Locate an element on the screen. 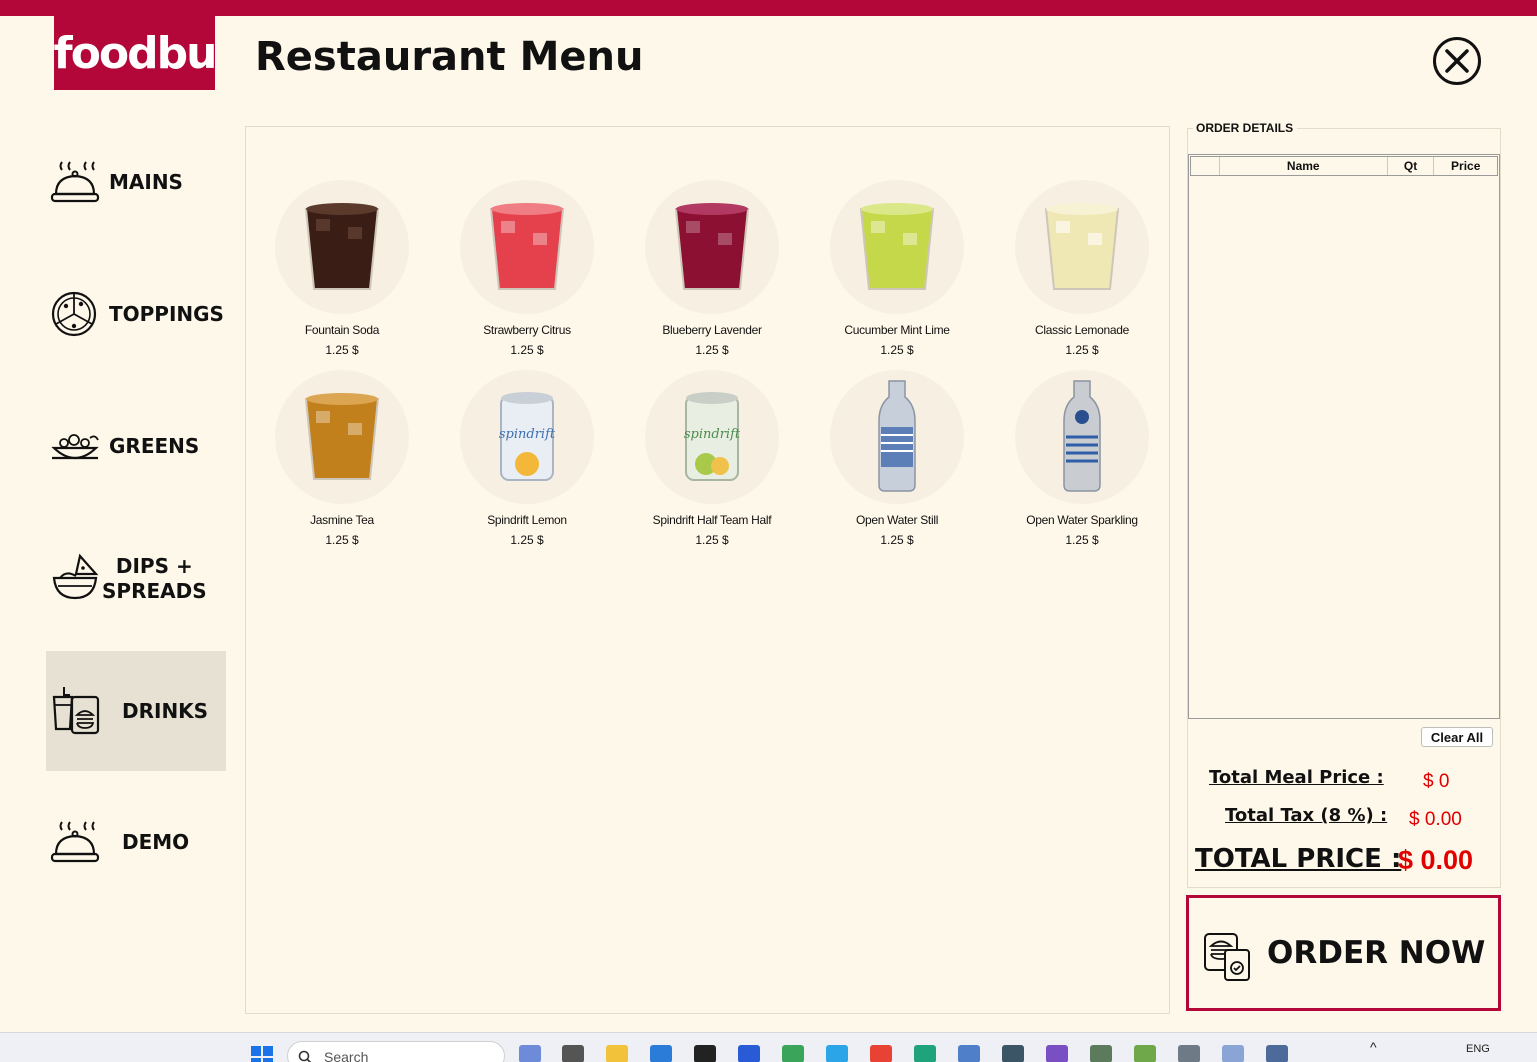  menu-item: Open Water Sparkling 1.25 $ is located at coordinates (1082, 458).